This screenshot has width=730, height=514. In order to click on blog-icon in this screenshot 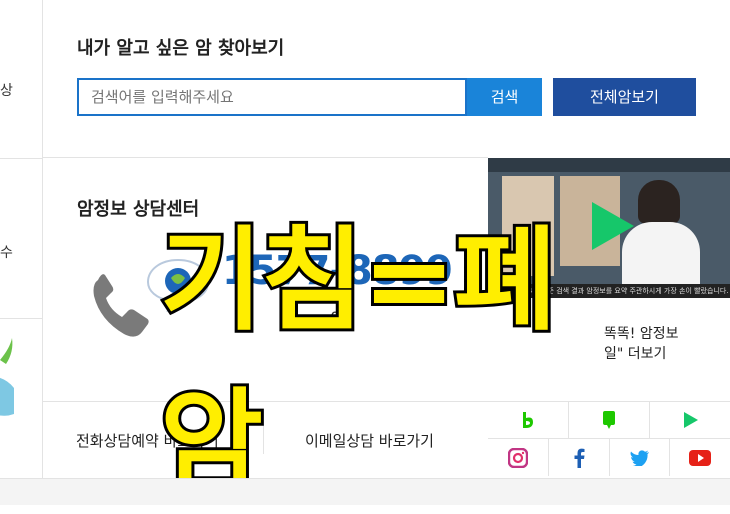, I will do `click(609, 420)`.